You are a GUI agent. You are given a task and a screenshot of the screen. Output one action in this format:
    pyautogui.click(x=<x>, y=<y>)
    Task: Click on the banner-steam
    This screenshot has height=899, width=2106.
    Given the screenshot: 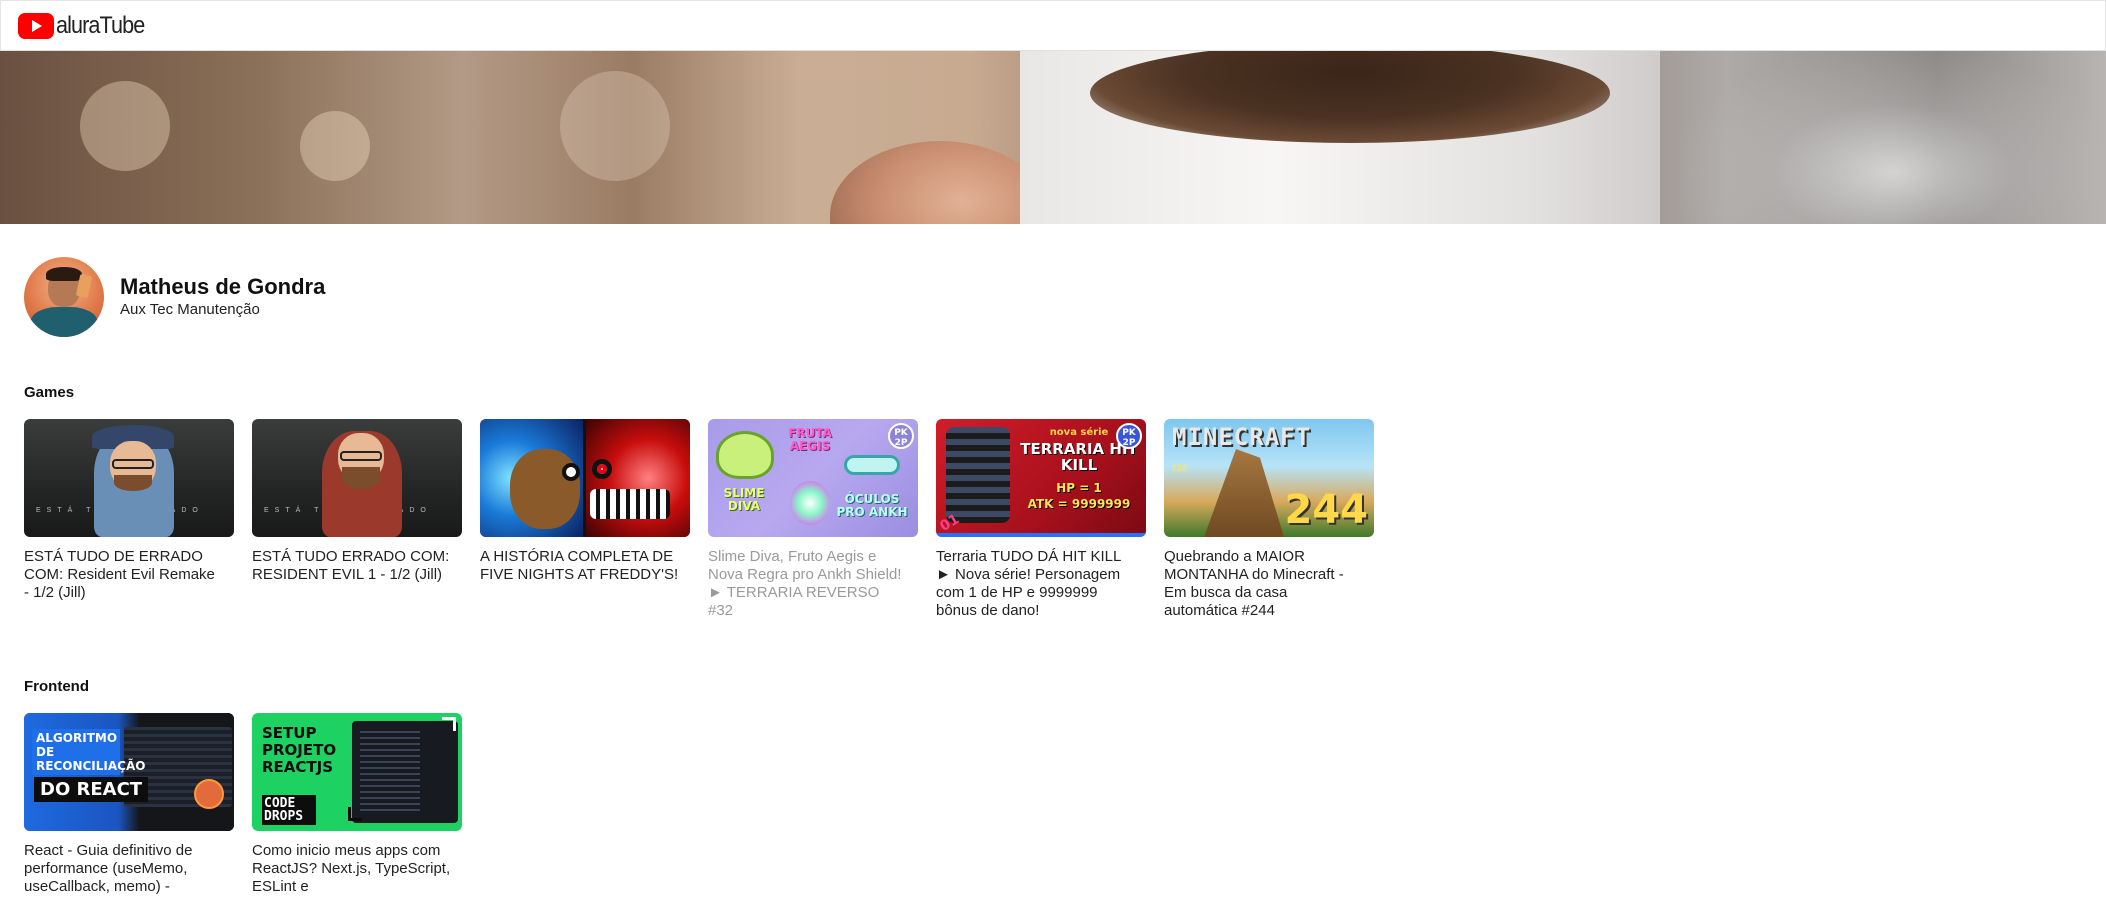 What is the action you would take?
    pyautogui.click(x=1893, y=137)
    